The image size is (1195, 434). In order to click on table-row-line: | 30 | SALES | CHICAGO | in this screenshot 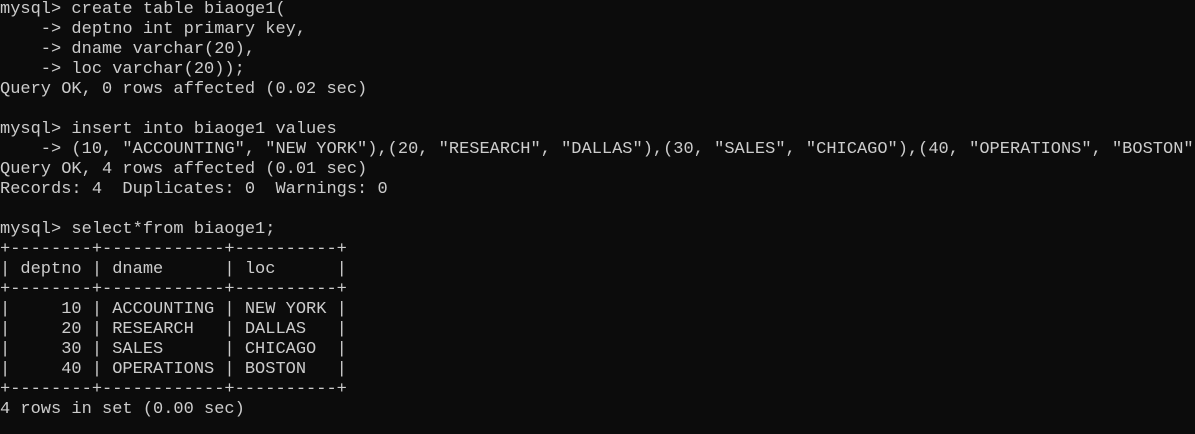, I will do `click(173, 349)`.